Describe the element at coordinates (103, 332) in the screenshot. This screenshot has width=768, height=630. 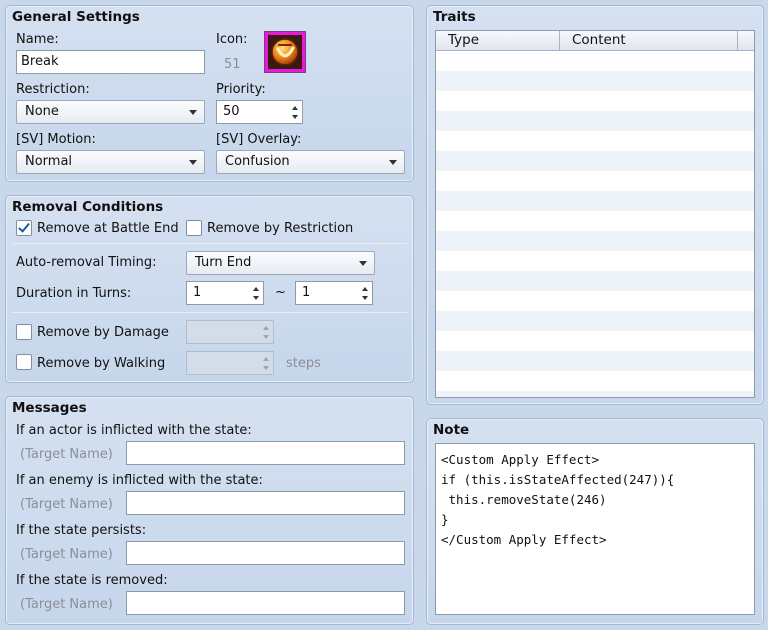
I see `remove-damage-label: Remove by Damage` at that location.